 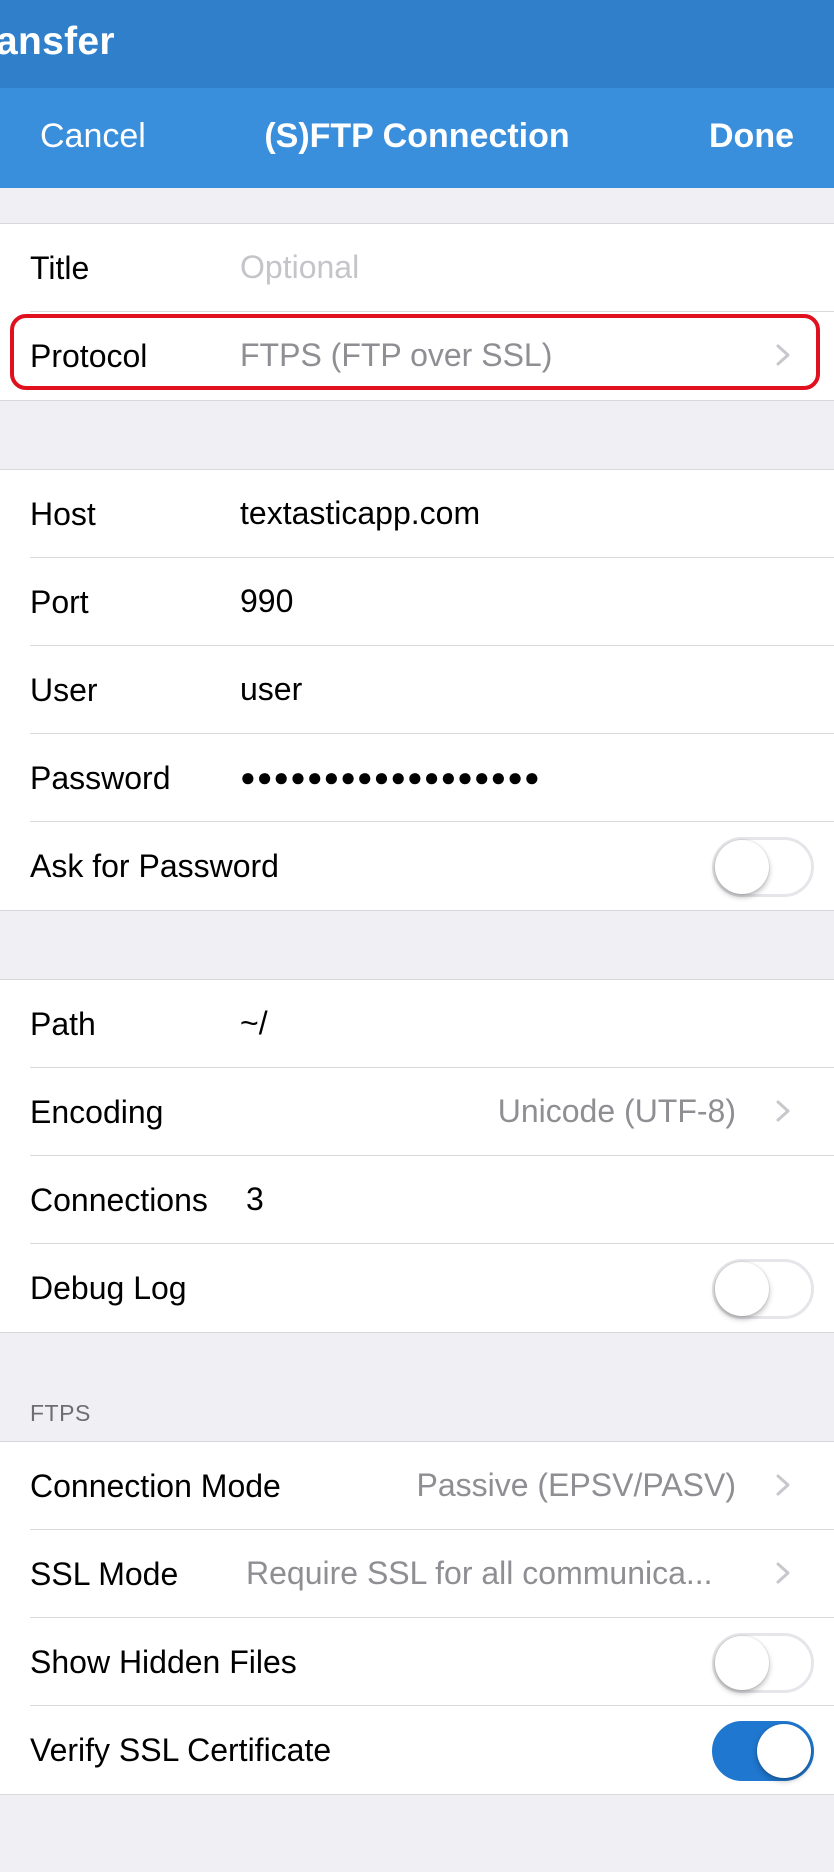 I want to click on host-row: Host textasticapp.com, so click(x=417, y=514).